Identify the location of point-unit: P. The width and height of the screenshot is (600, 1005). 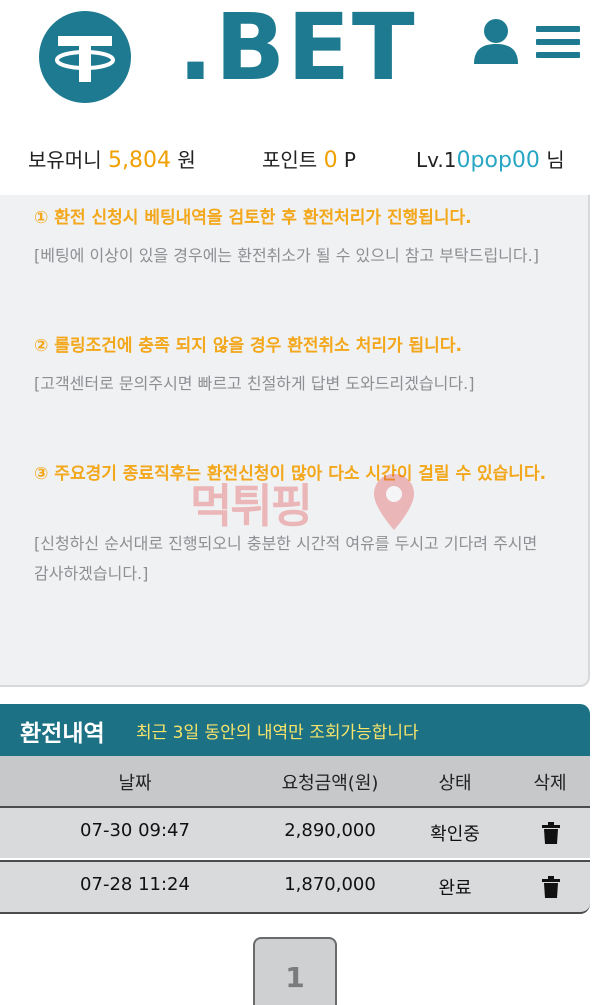
(349, 160).